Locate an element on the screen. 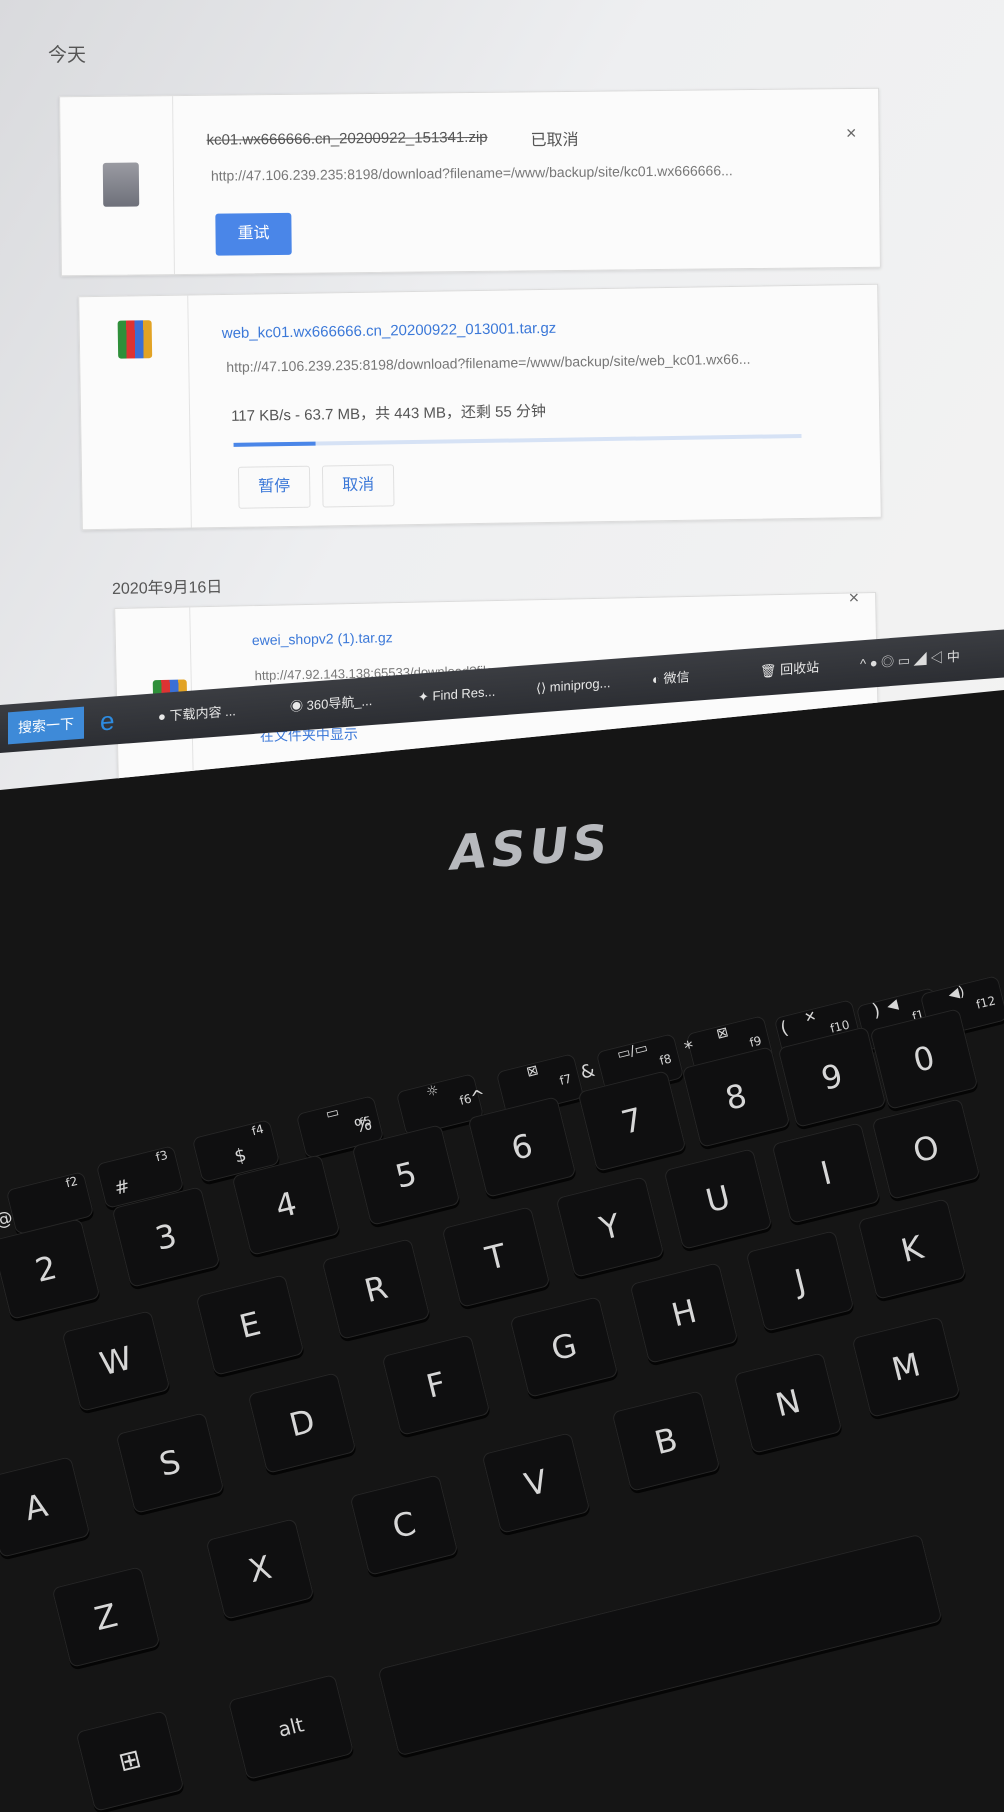 The width and height of the screenshot is (1004, 1812). key-alt: alt is located at coordinates (291, 1727).